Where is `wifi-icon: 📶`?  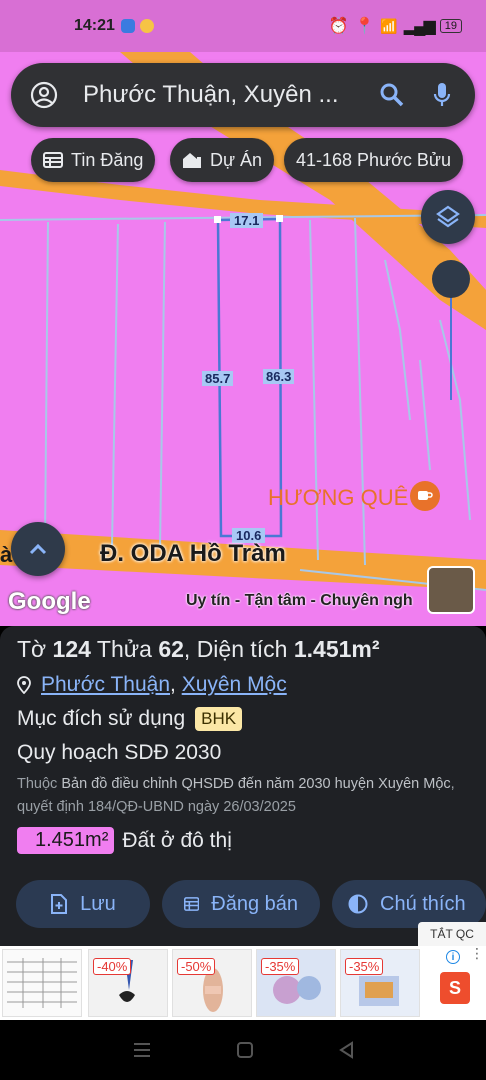
wifi-icon: 📶 is located at coordinates (389, 25).